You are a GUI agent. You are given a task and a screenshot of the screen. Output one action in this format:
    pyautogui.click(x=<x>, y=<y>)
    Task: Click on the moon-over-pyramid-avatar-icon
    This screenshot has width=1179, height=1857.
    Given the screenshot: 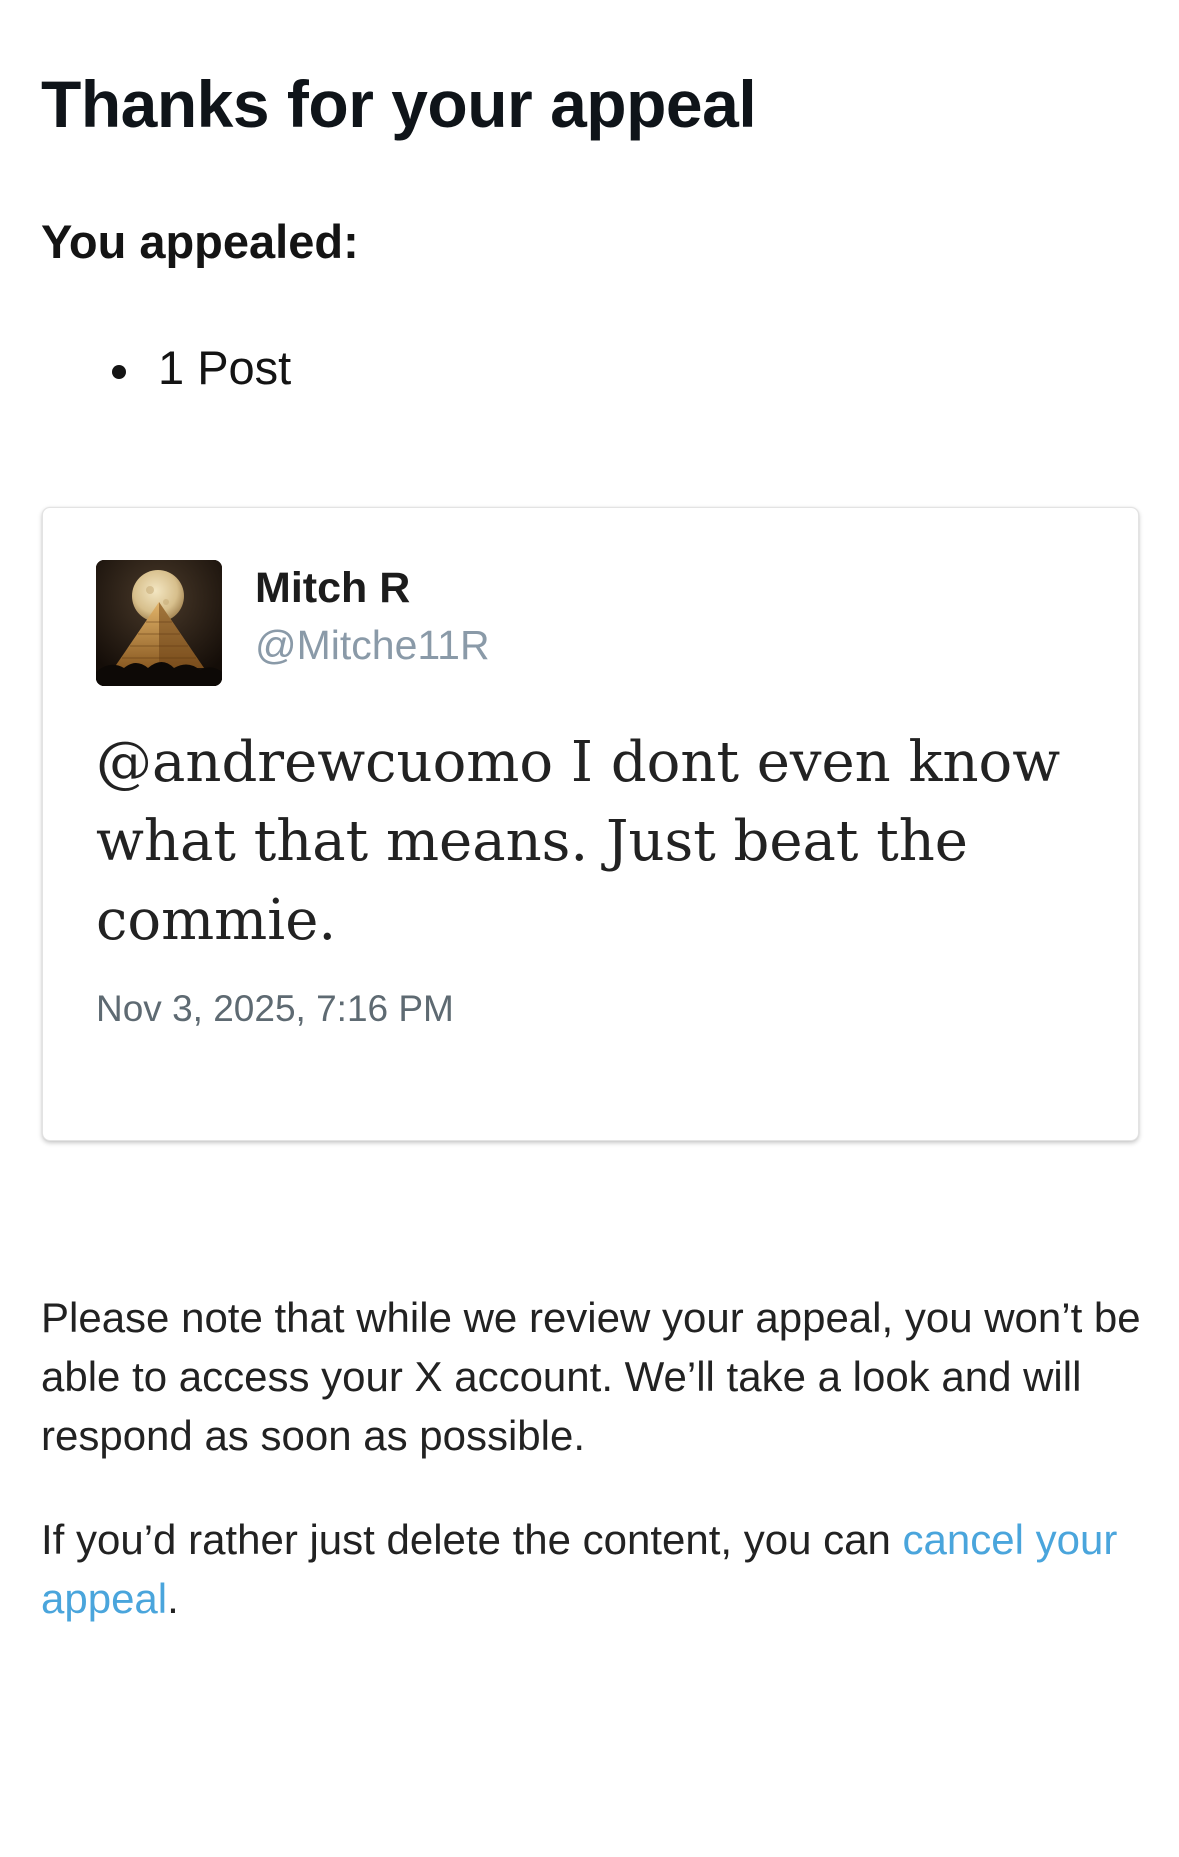 What is the action you would take?
    pyautogui.click(x=159, y=623)
    